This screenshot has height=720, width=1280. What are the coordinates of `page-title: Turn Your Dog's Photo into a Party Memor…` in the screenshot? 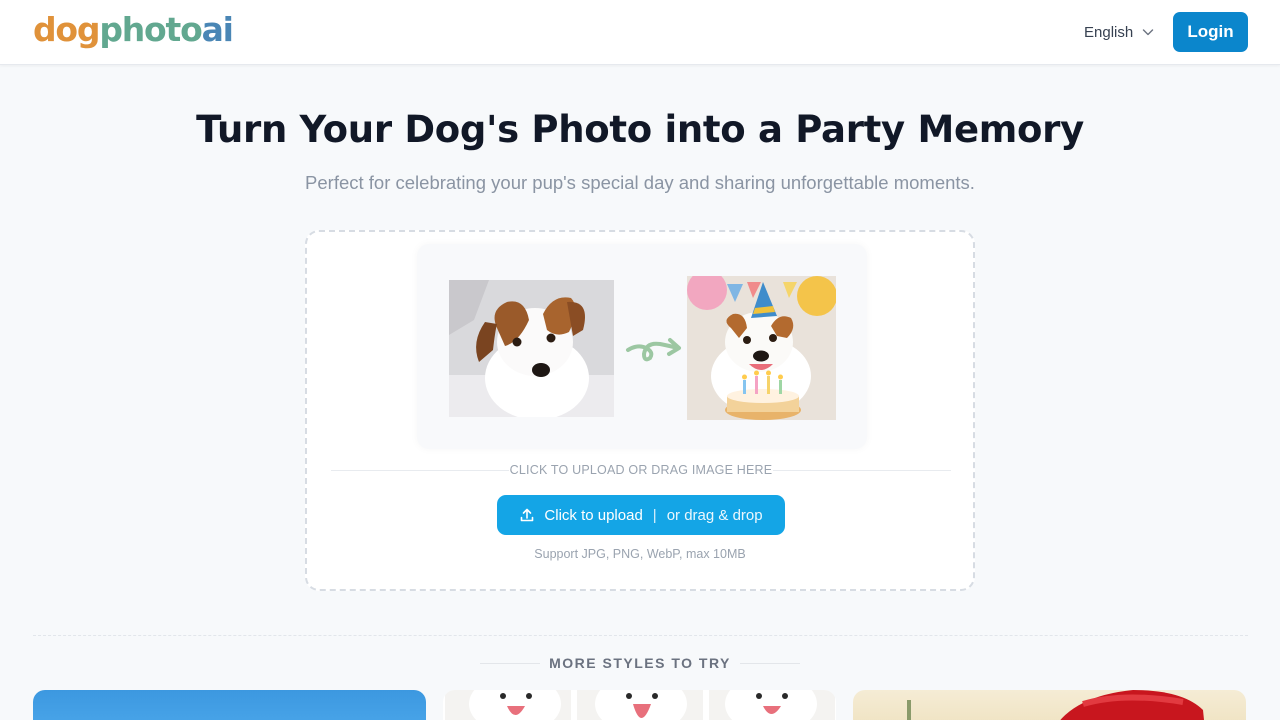 It's located at (640, 129).